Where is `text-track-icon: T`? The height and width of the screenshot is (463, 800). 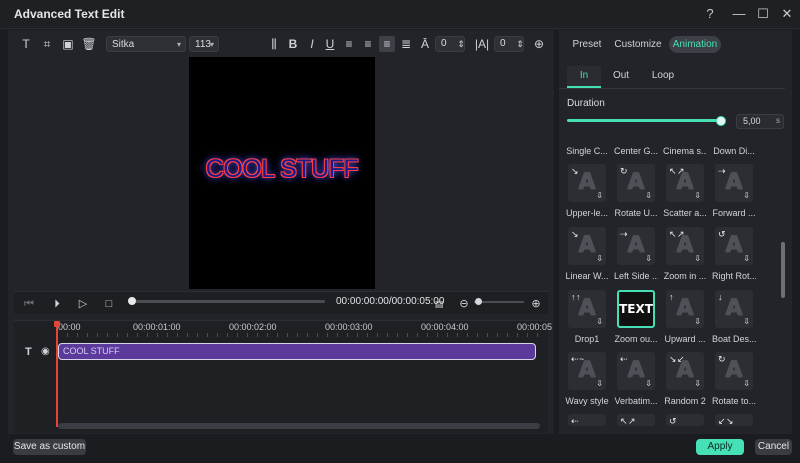 text-track-icon: T is located at coordinates (28, 352).